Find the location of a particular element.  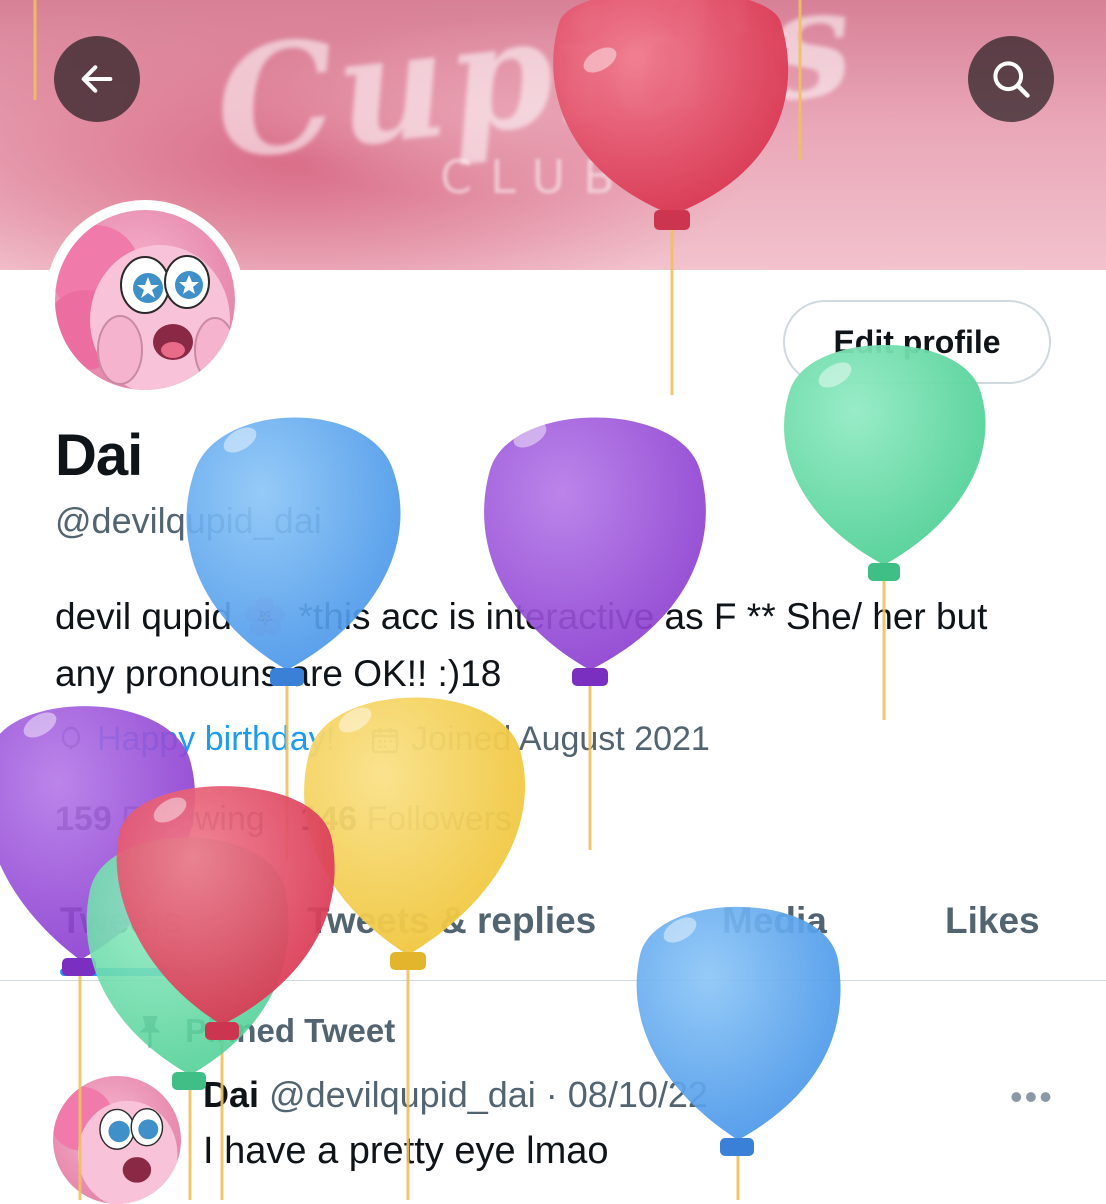

tweet-author: Dai is located at coordinates (231, 1094).